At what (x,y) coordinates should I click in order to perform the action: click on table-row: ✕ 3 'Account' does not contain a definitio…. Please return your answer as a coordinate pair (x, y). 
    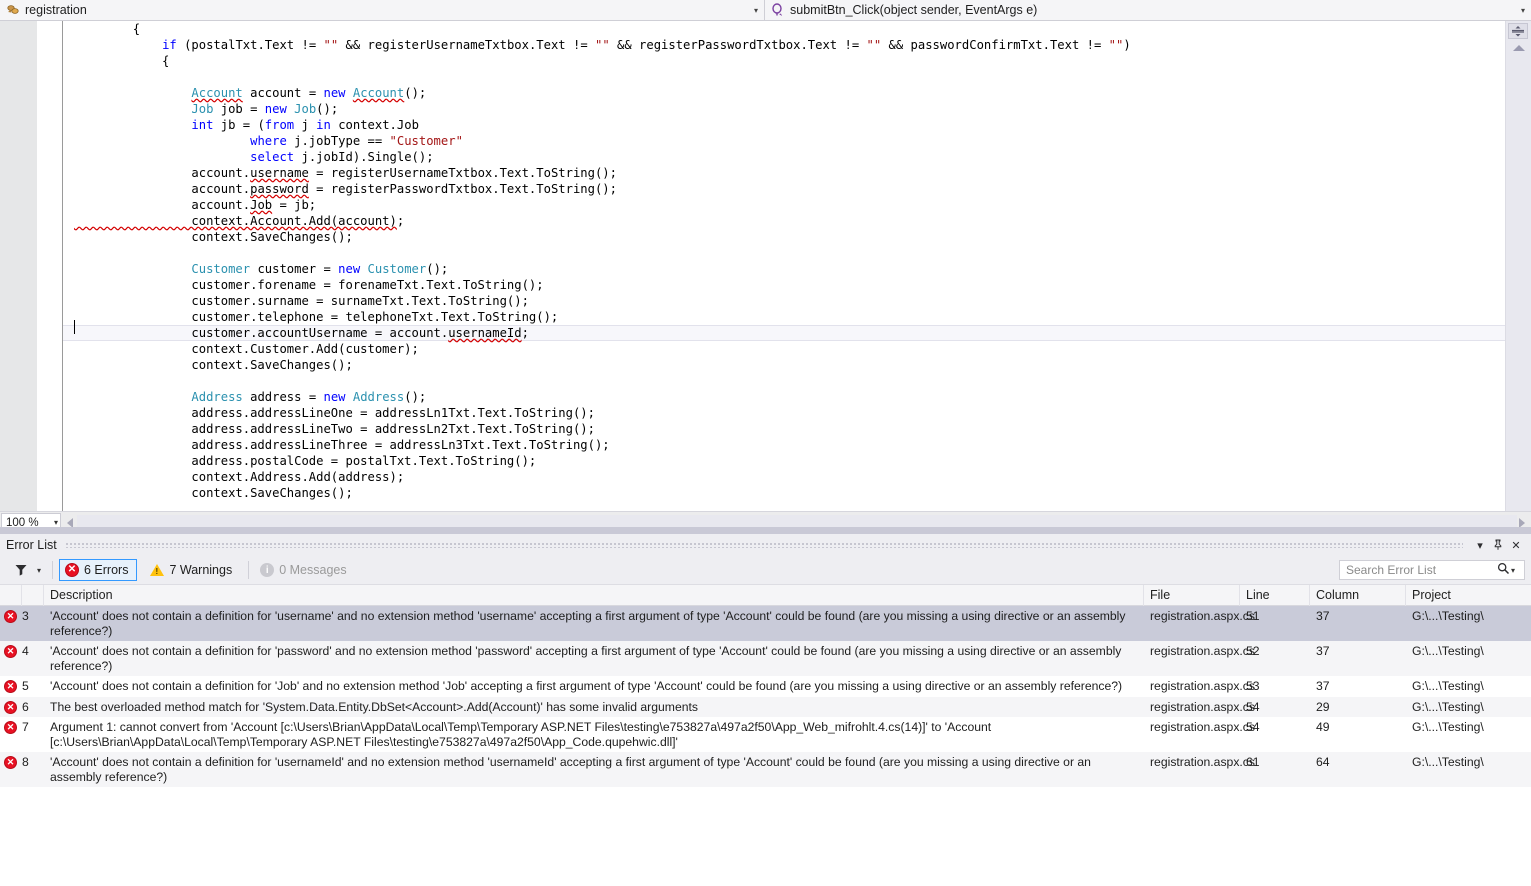
    Looking at the image, I should click on (765, 623).